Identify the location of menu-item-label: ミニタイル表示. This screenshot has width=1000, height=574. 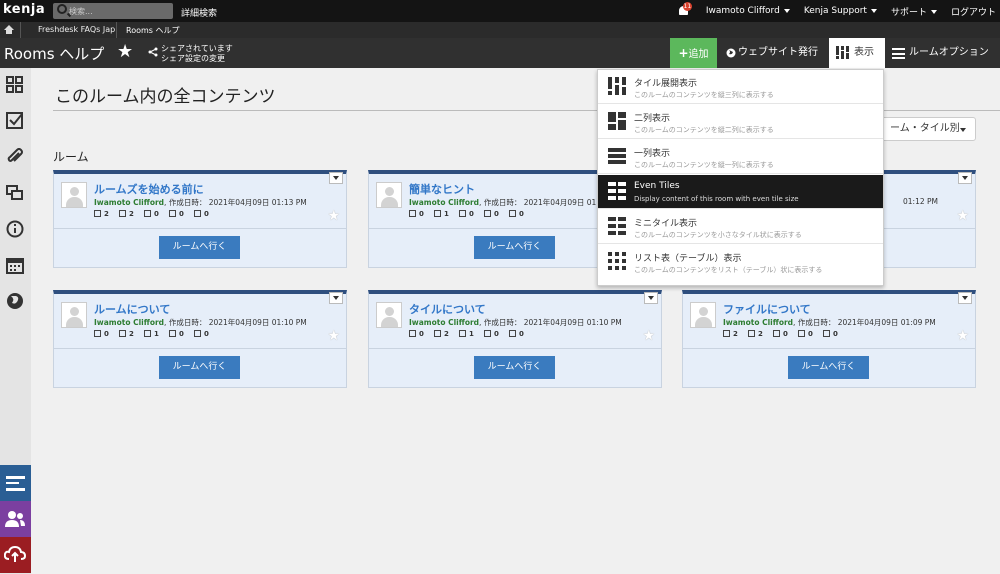
(666, 224).